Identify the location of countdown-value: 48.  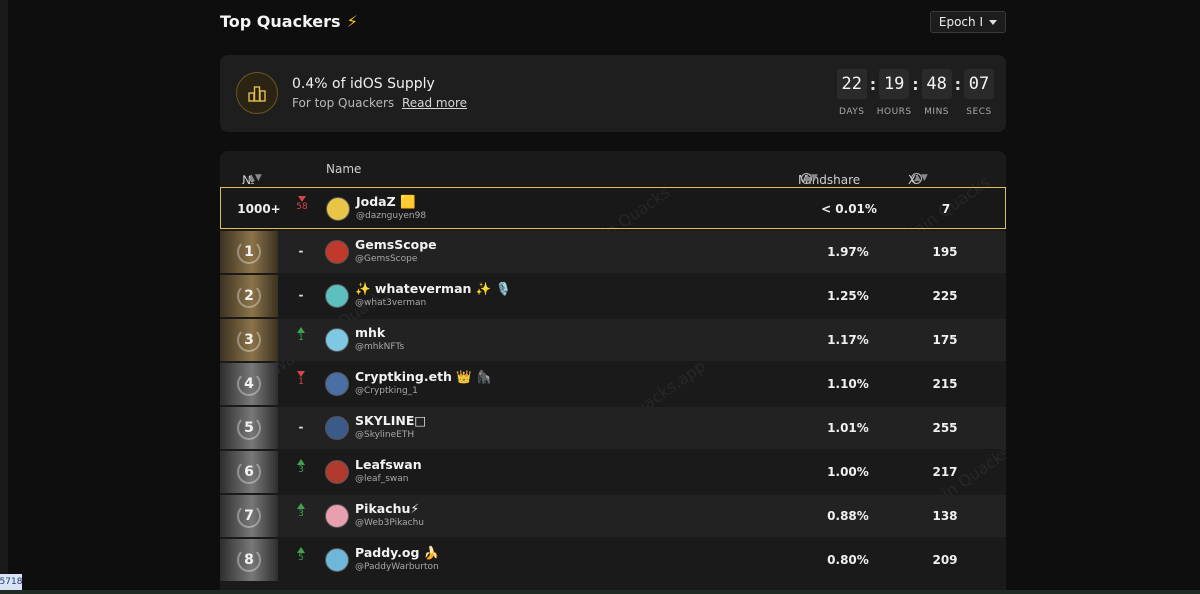
(936, 84).